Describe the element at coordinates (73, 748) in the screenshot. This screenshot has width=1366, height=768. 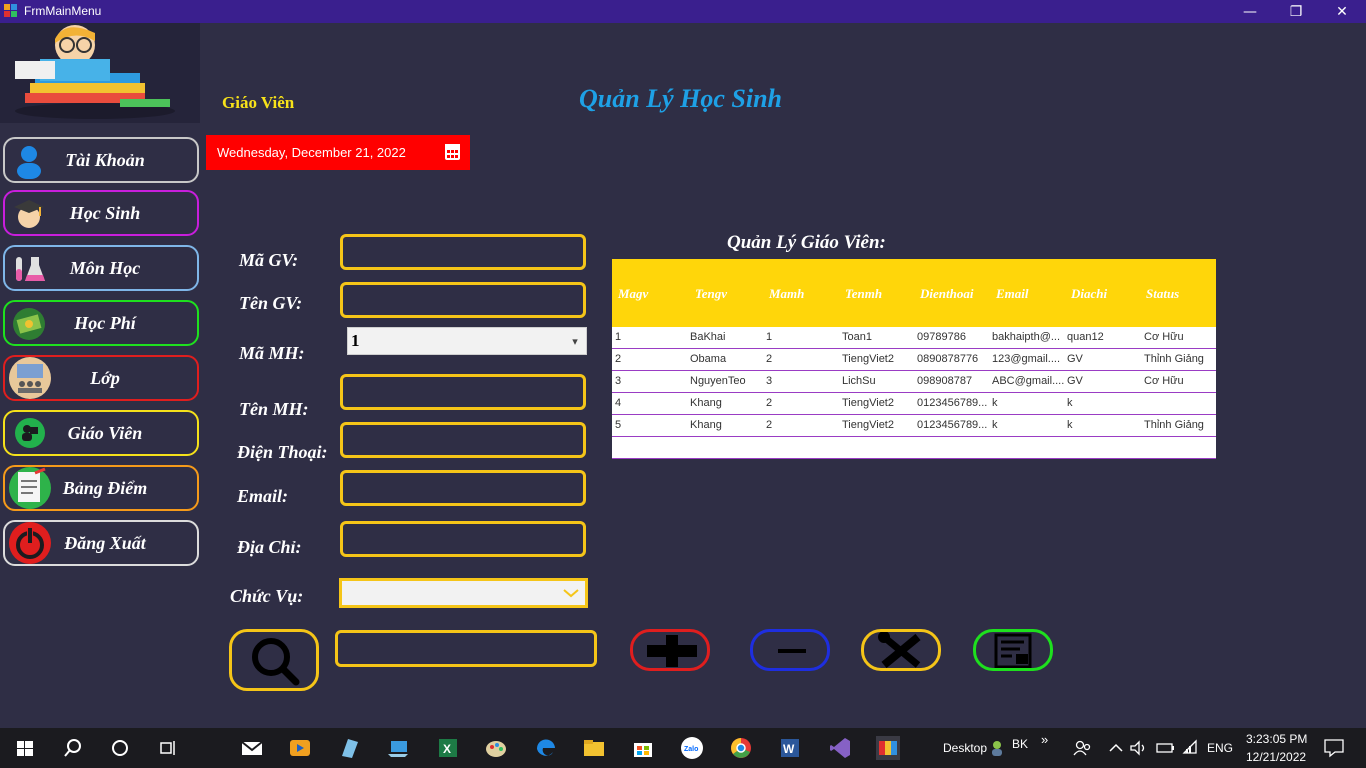
I see `search-icon` at that location.